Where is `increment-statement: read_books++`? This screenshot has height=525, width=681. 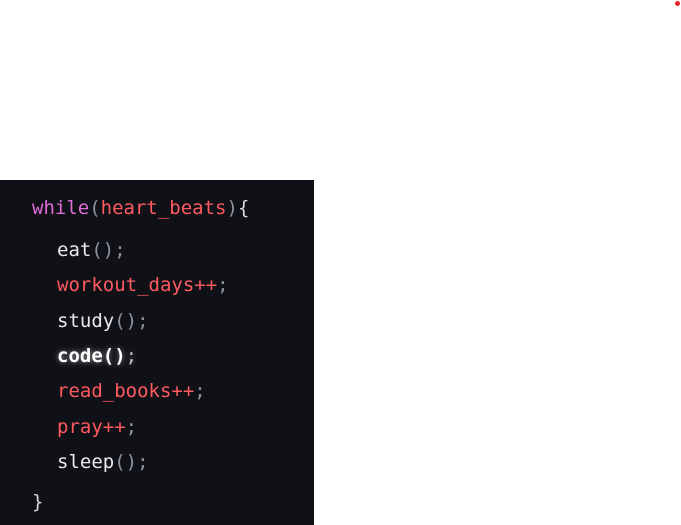 increment-statement: read_books++ is located at coordinates (126, 391).